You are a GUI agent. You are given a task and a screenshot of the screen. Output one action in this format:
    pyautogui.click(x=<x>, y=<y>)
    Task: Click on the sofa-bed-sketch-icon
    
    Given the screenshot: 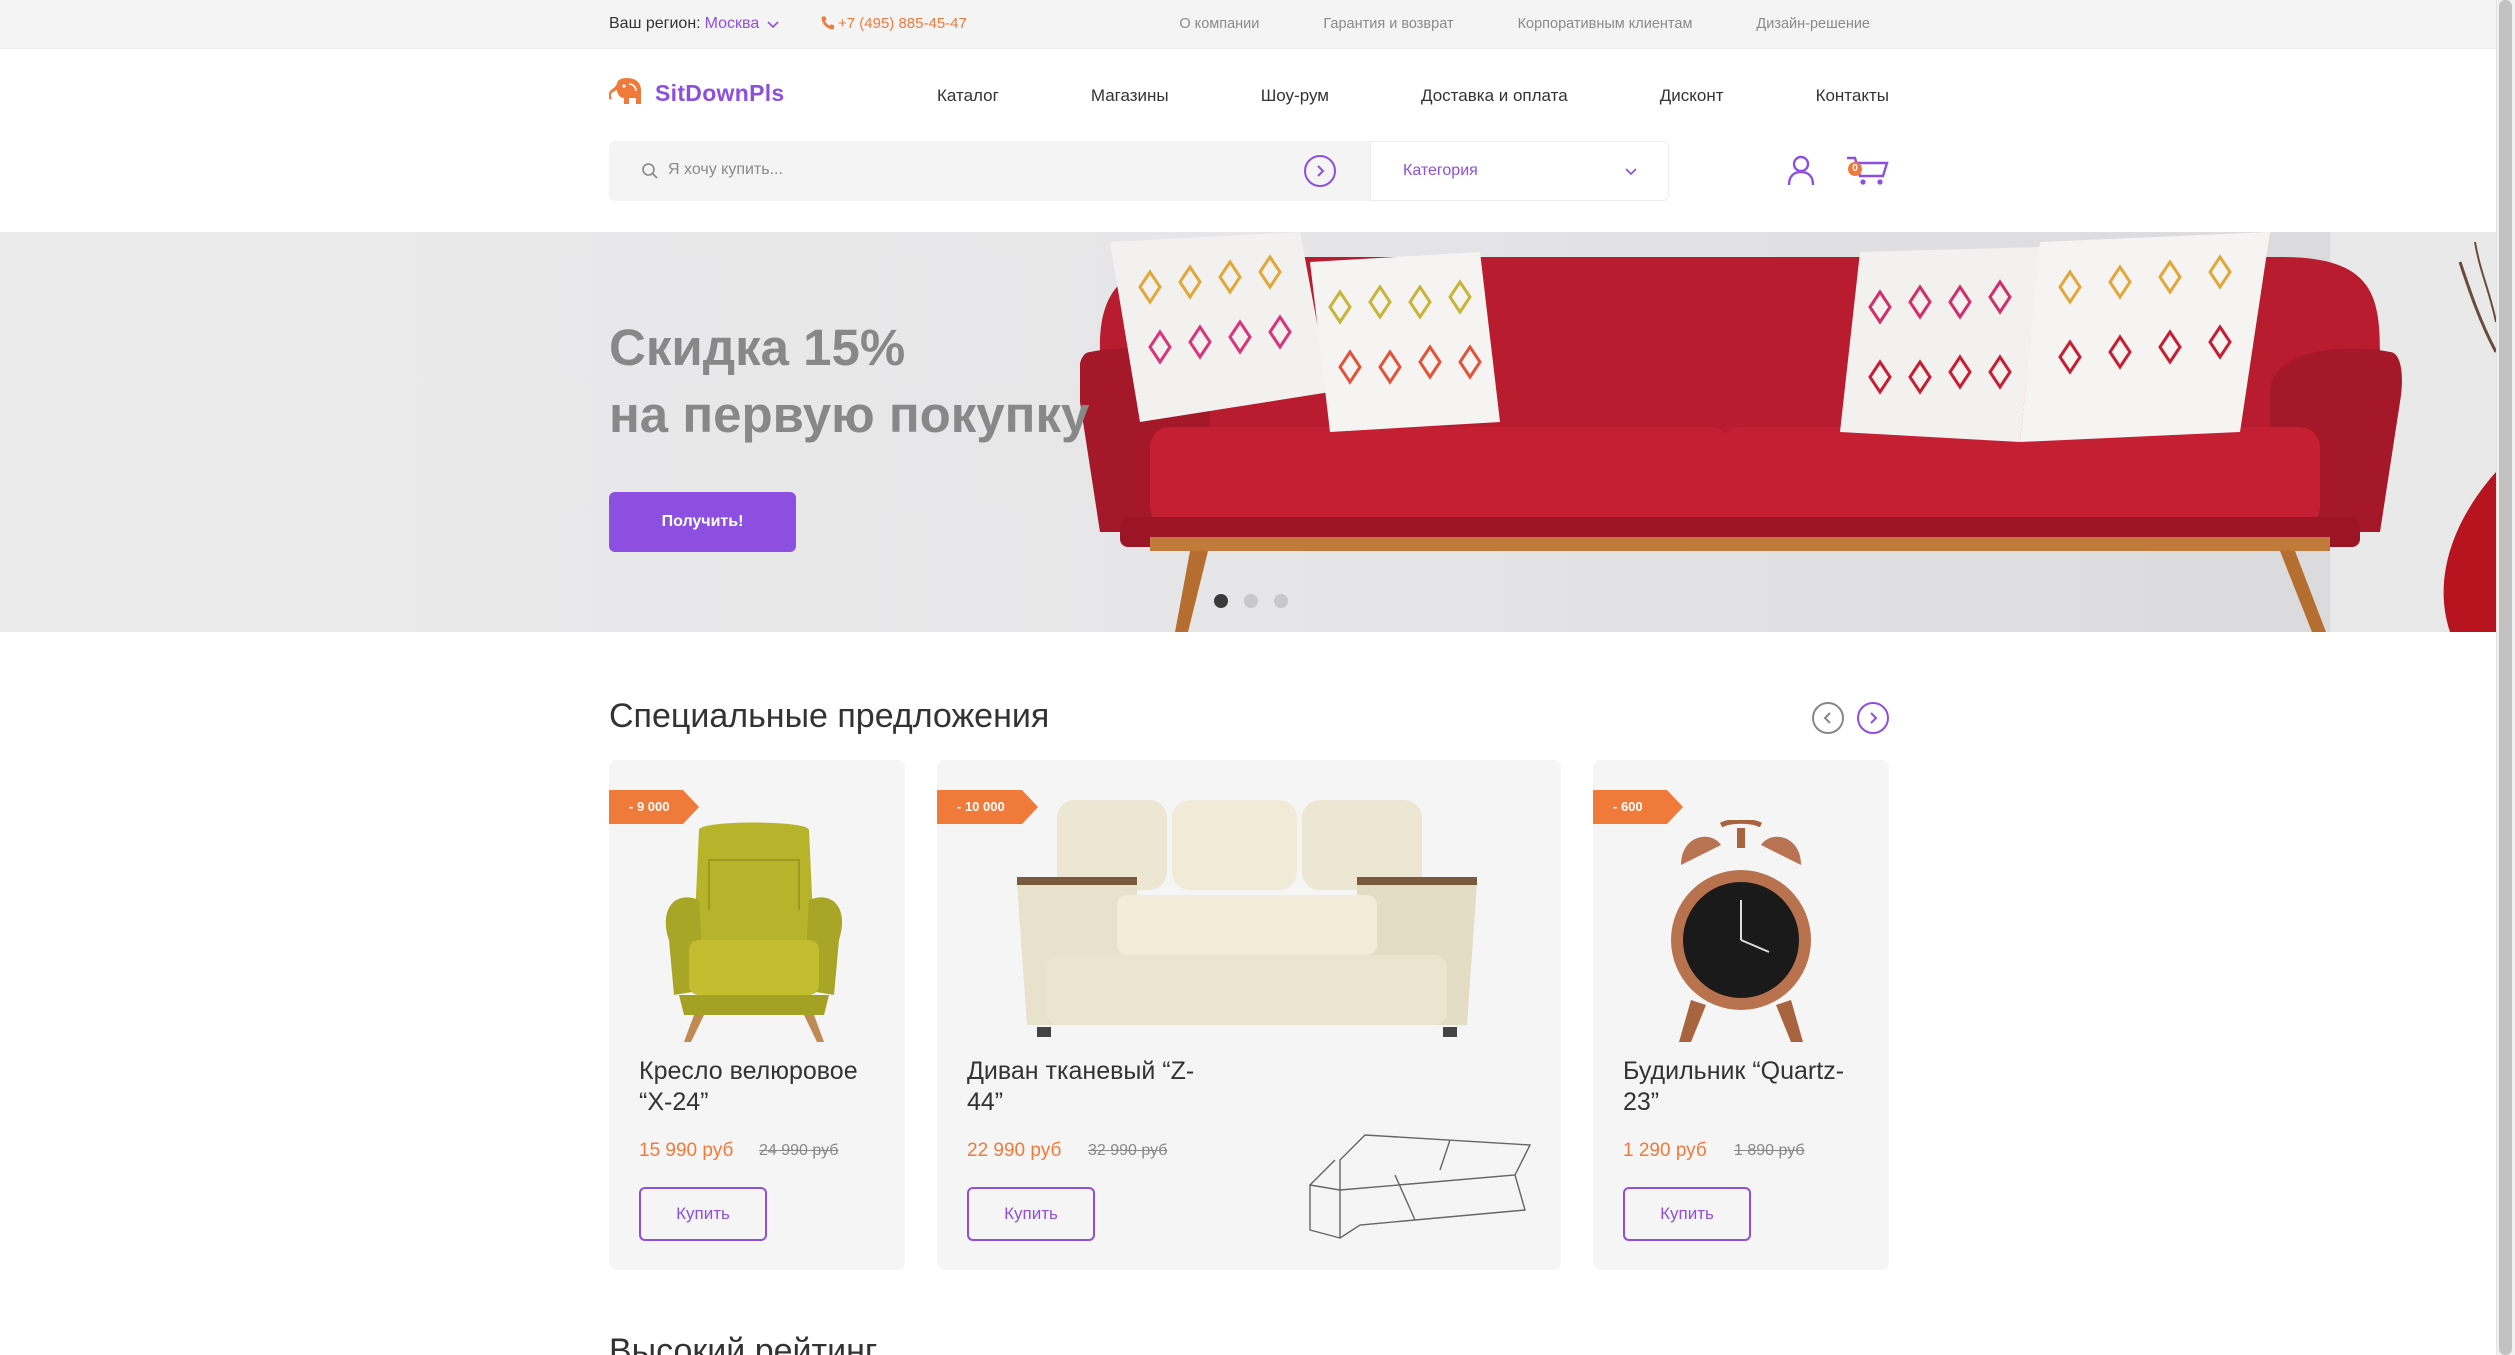 What is the action you would take?
    pyautogui.click(x=1420, y=1186)
    